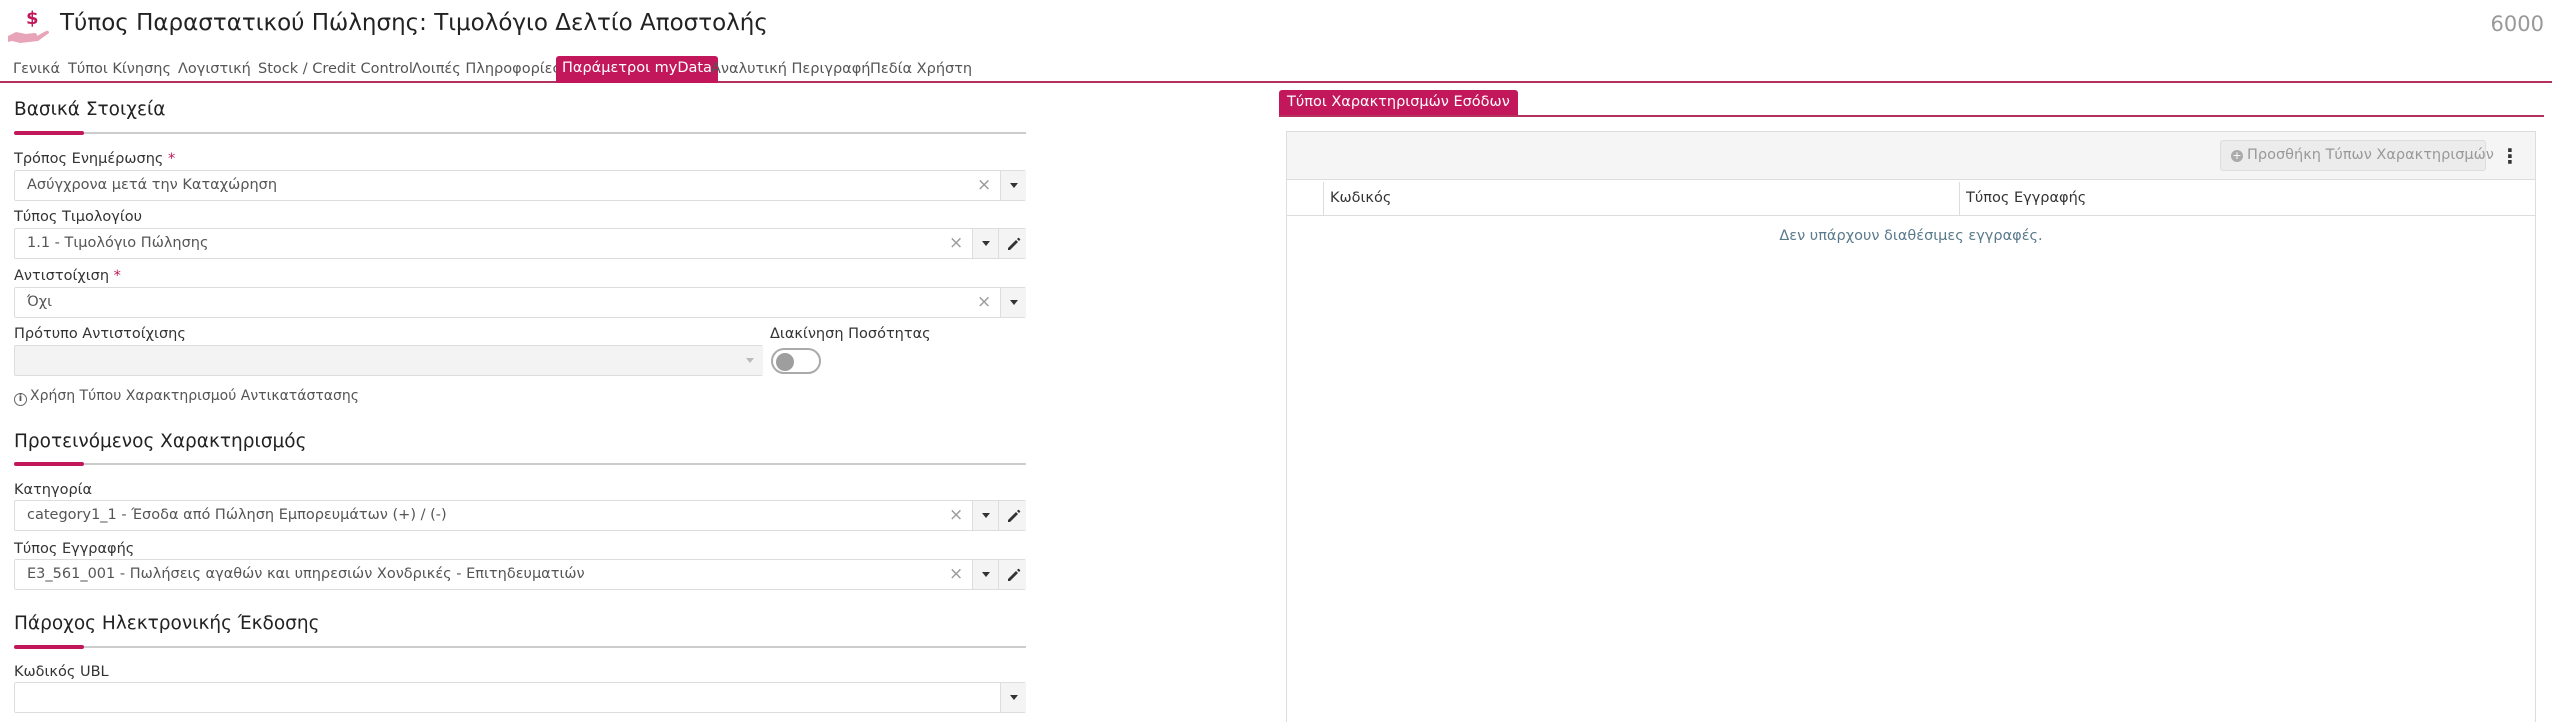  I want to click on invoice-type-value: 1.1 - Τιμολόγιο Πώλησης, so click(118, 243).